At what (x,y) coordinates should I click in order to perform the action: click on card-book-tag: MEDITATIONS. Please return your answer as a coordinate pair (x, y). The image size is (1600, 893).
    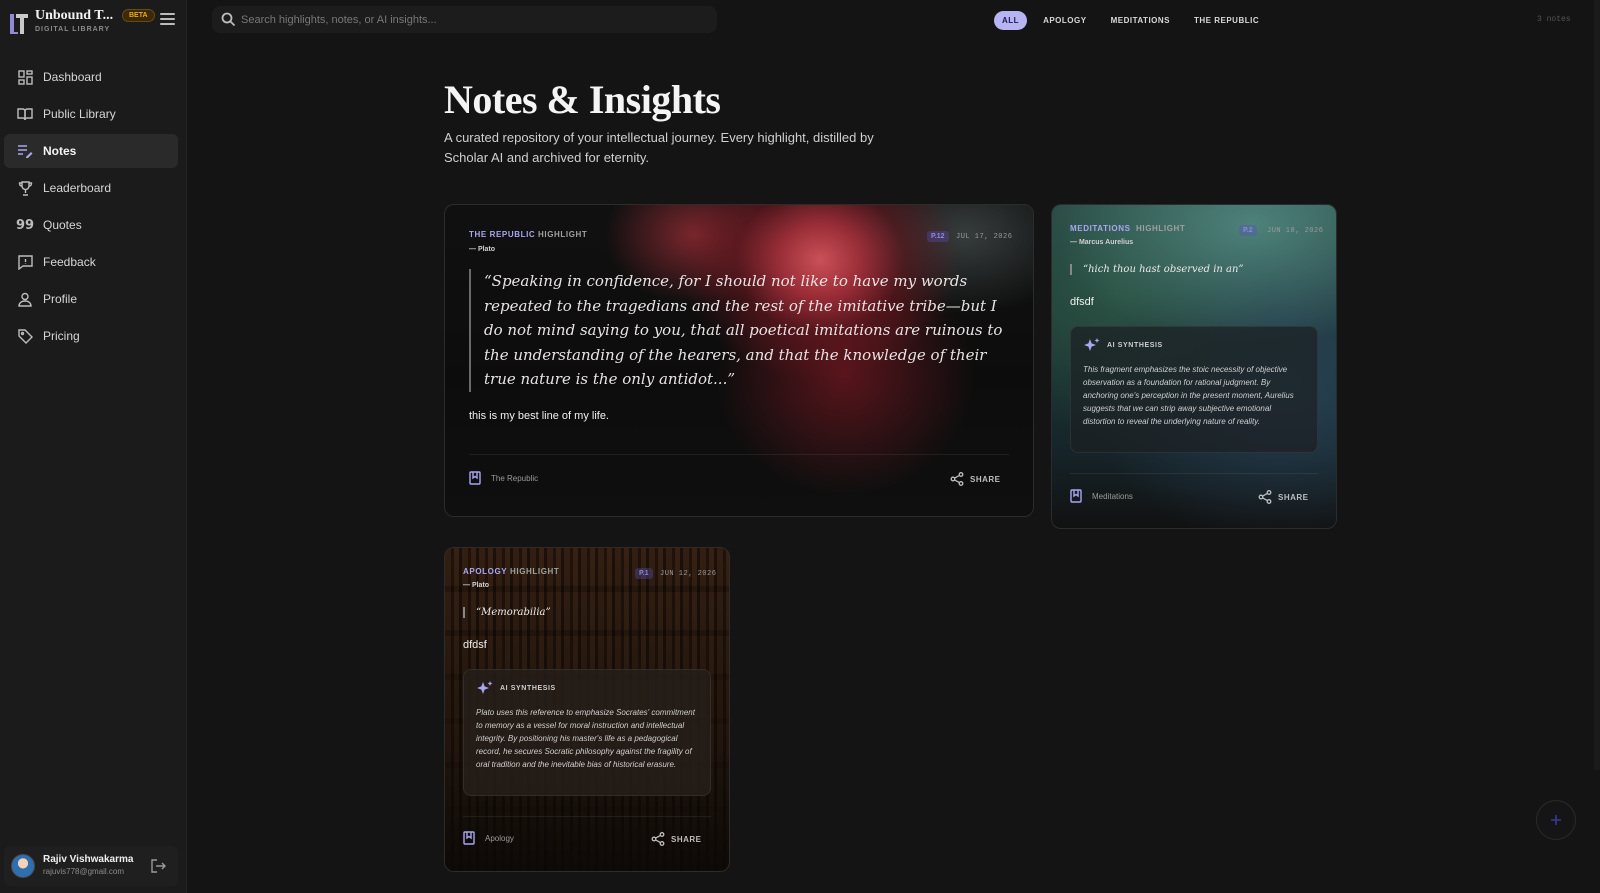
    Looking at the image, I should click on (1100, 228).